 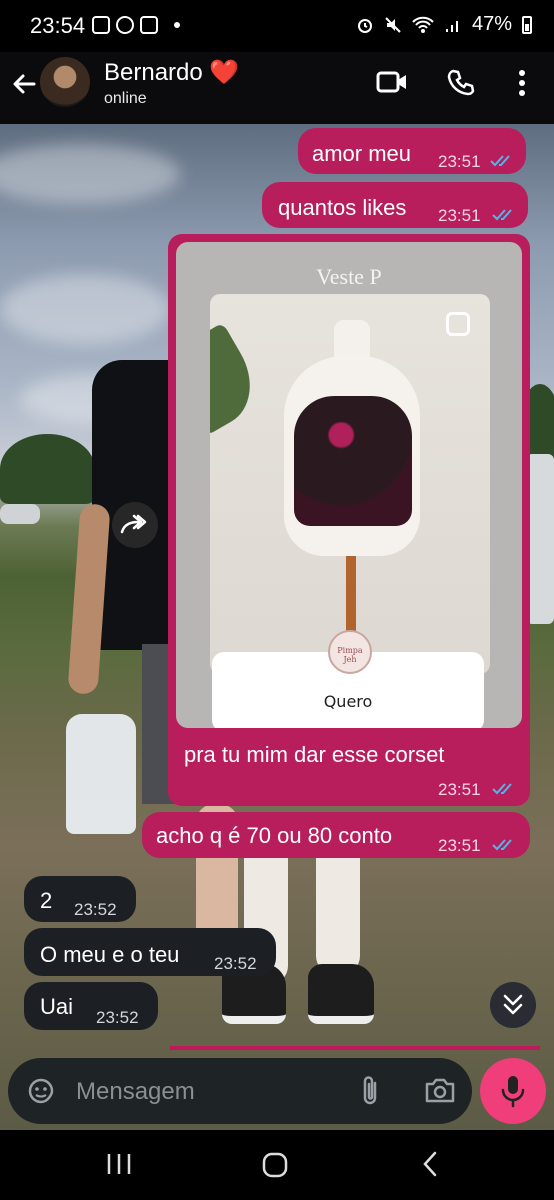 What do you see at coordinates (101, 774) in the screenshot?
I see `wallpaper-bag` at bounding box center [101, 774].